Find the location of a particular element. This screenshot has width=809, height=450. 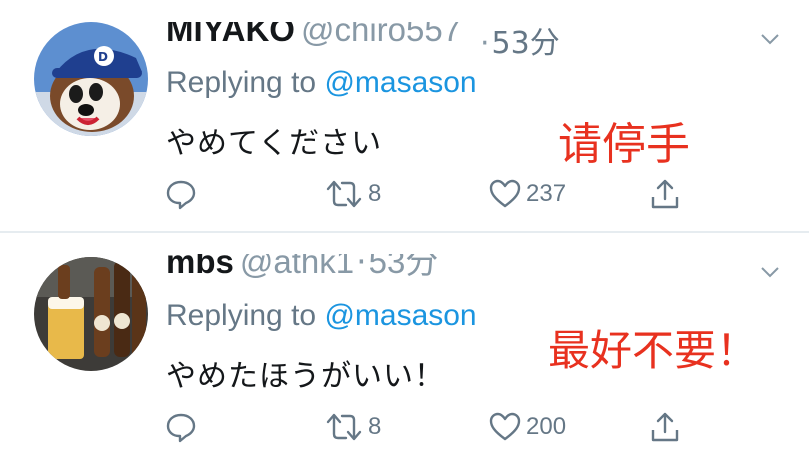

user-handle: @athk1 is located at coordinates (297, 266).